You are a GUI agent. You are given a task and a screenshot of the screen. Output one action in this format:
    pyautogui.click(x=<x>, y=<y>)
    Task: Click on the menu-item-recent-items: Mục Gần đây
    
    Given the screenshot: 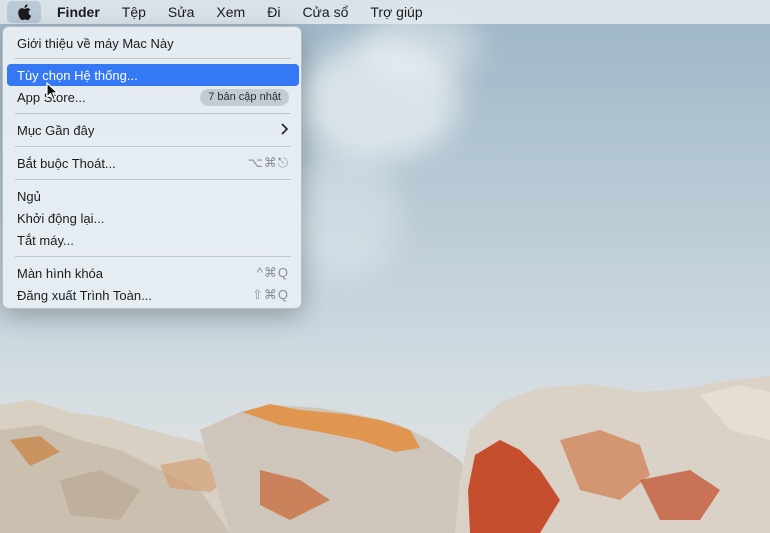 What is the action you would take?
    pyautogui.click(x=153, y=130)
    